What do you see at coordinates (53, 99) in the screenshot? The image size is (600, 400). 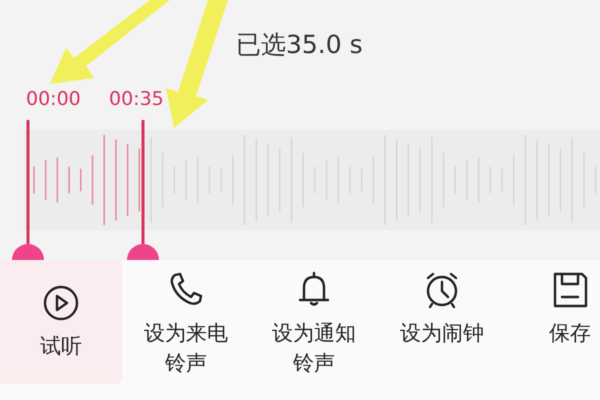 I see `start-time: 00:00` at bounding box center [53, 99].